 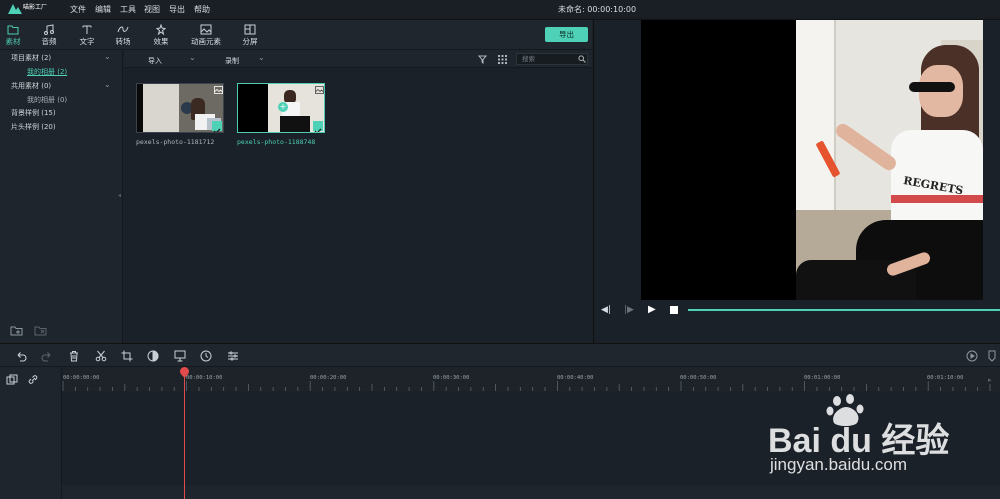 What do you see at coordinates (582, 59) in the screenshot?
I see `search-icon` at bounding box center [582, 59].